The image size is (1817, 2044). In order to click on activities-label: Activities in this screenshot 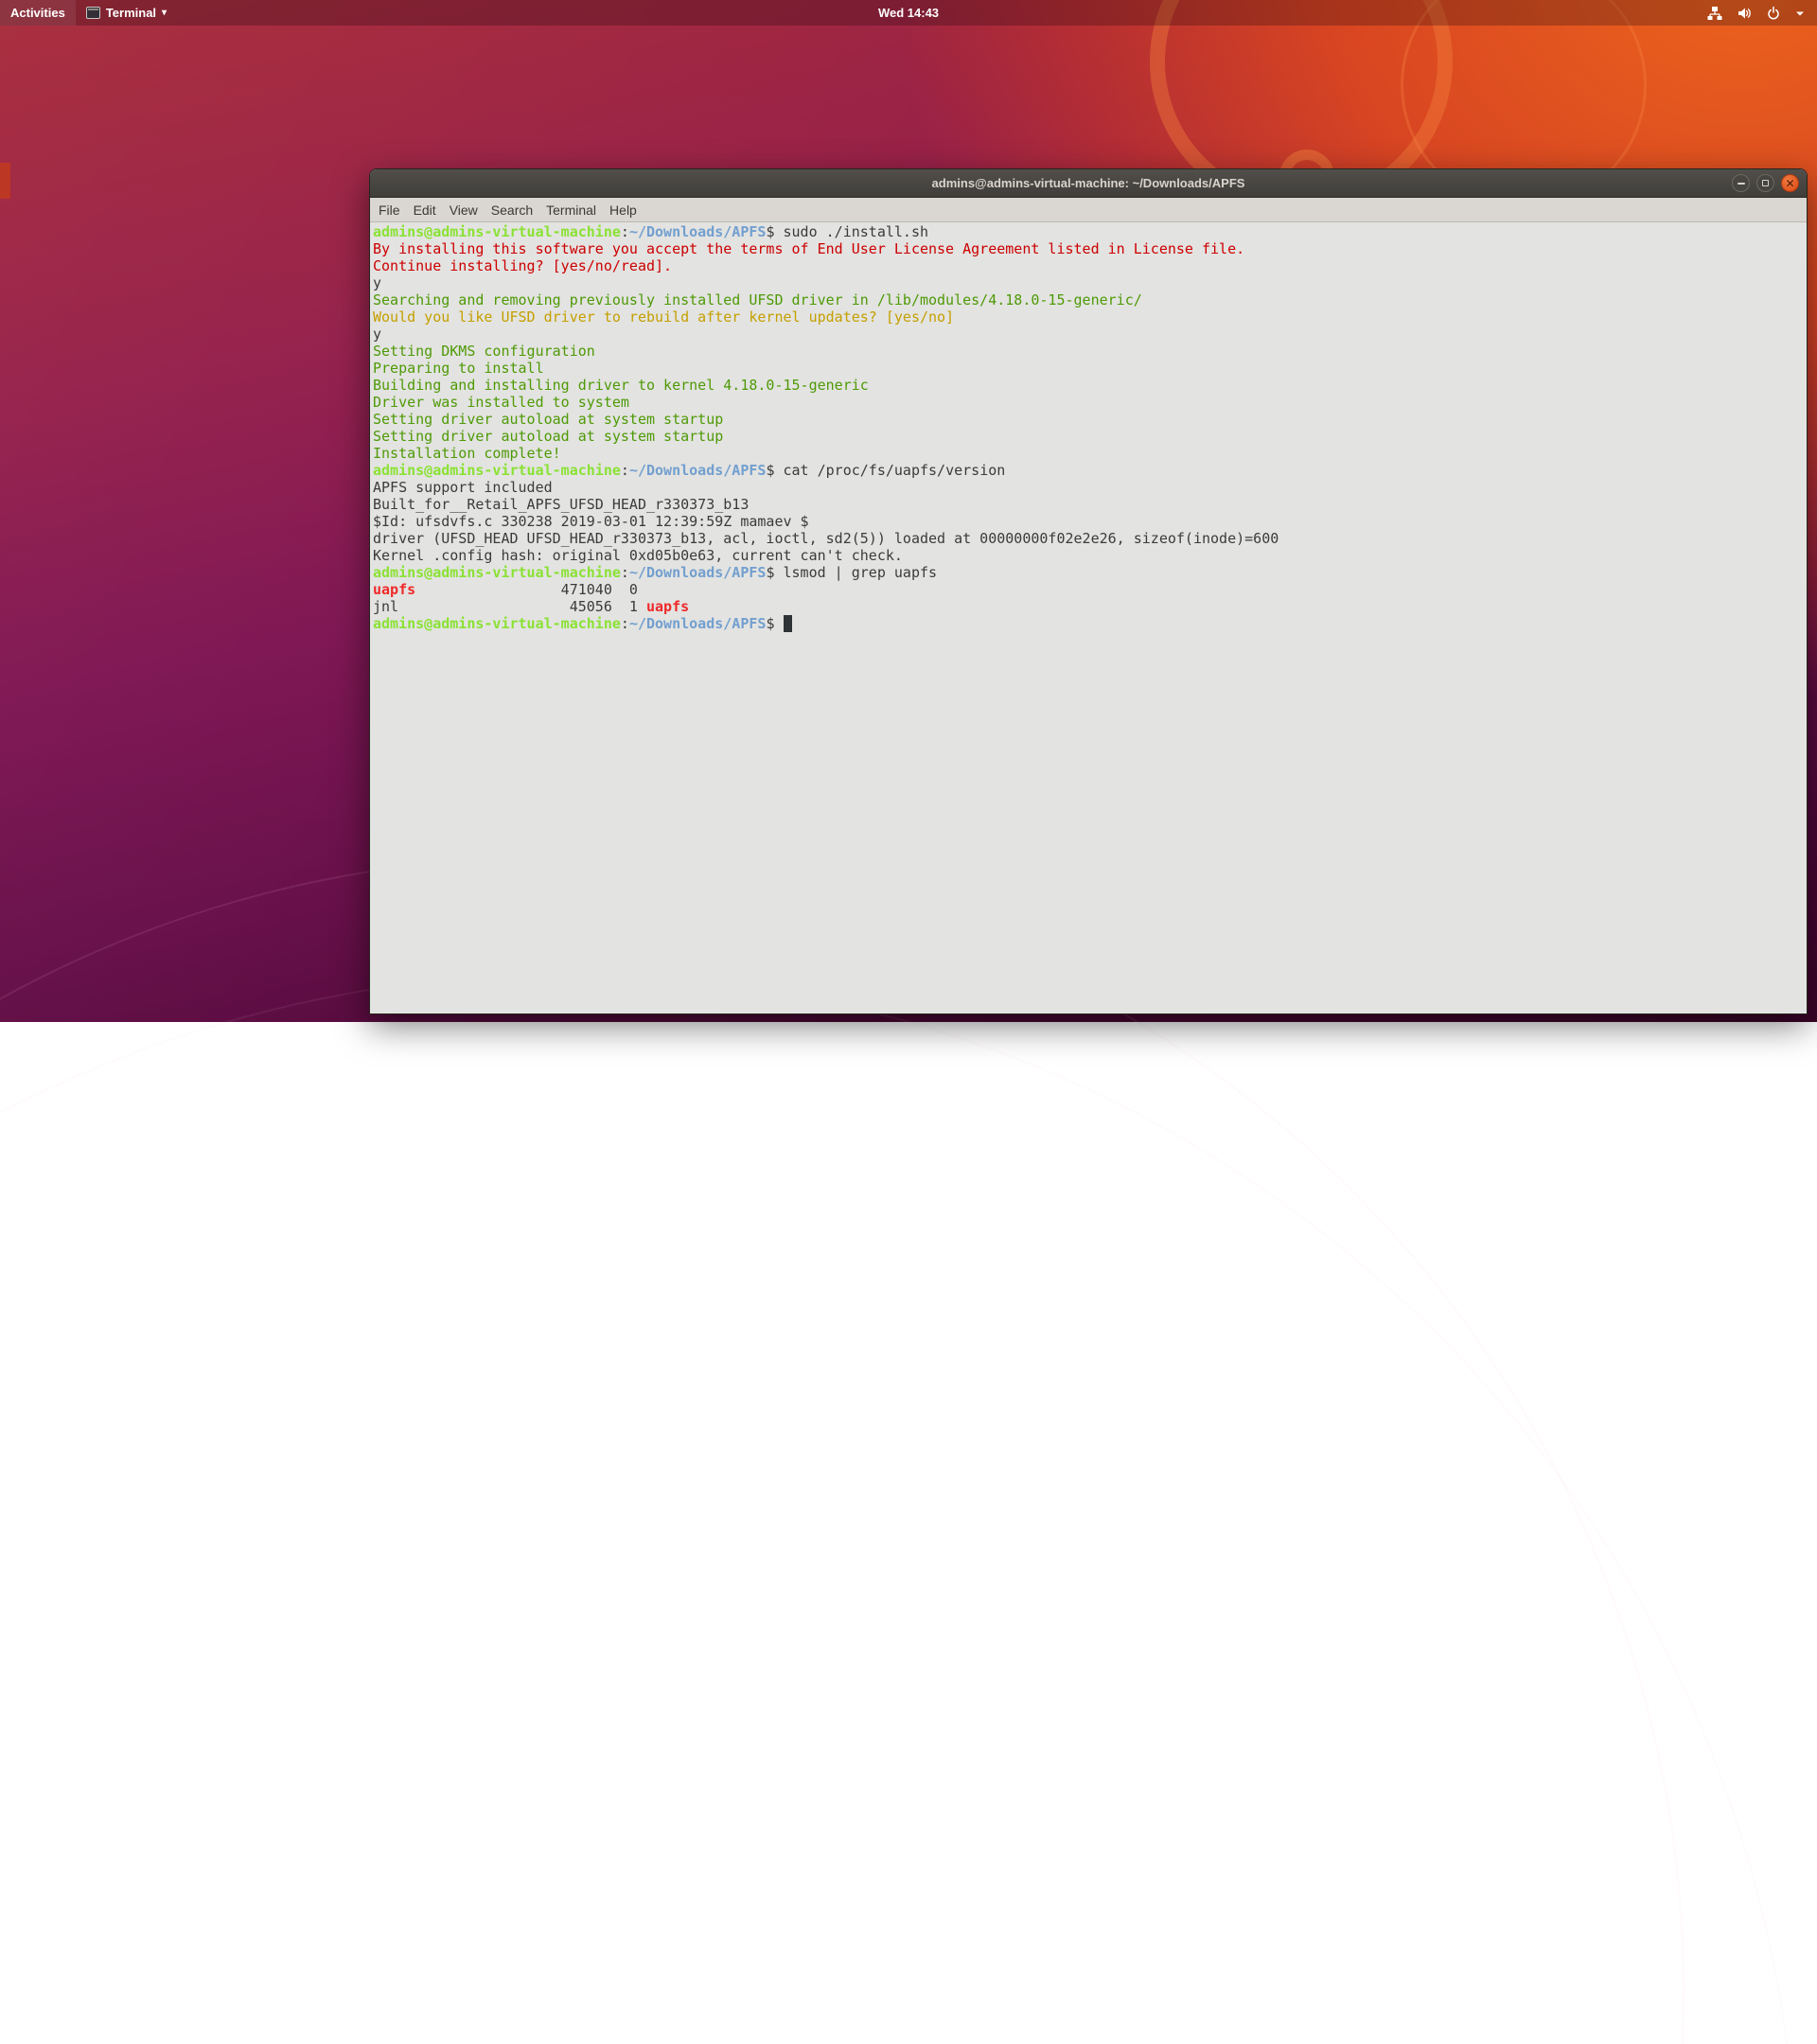, I will do `click(37, 13)`.